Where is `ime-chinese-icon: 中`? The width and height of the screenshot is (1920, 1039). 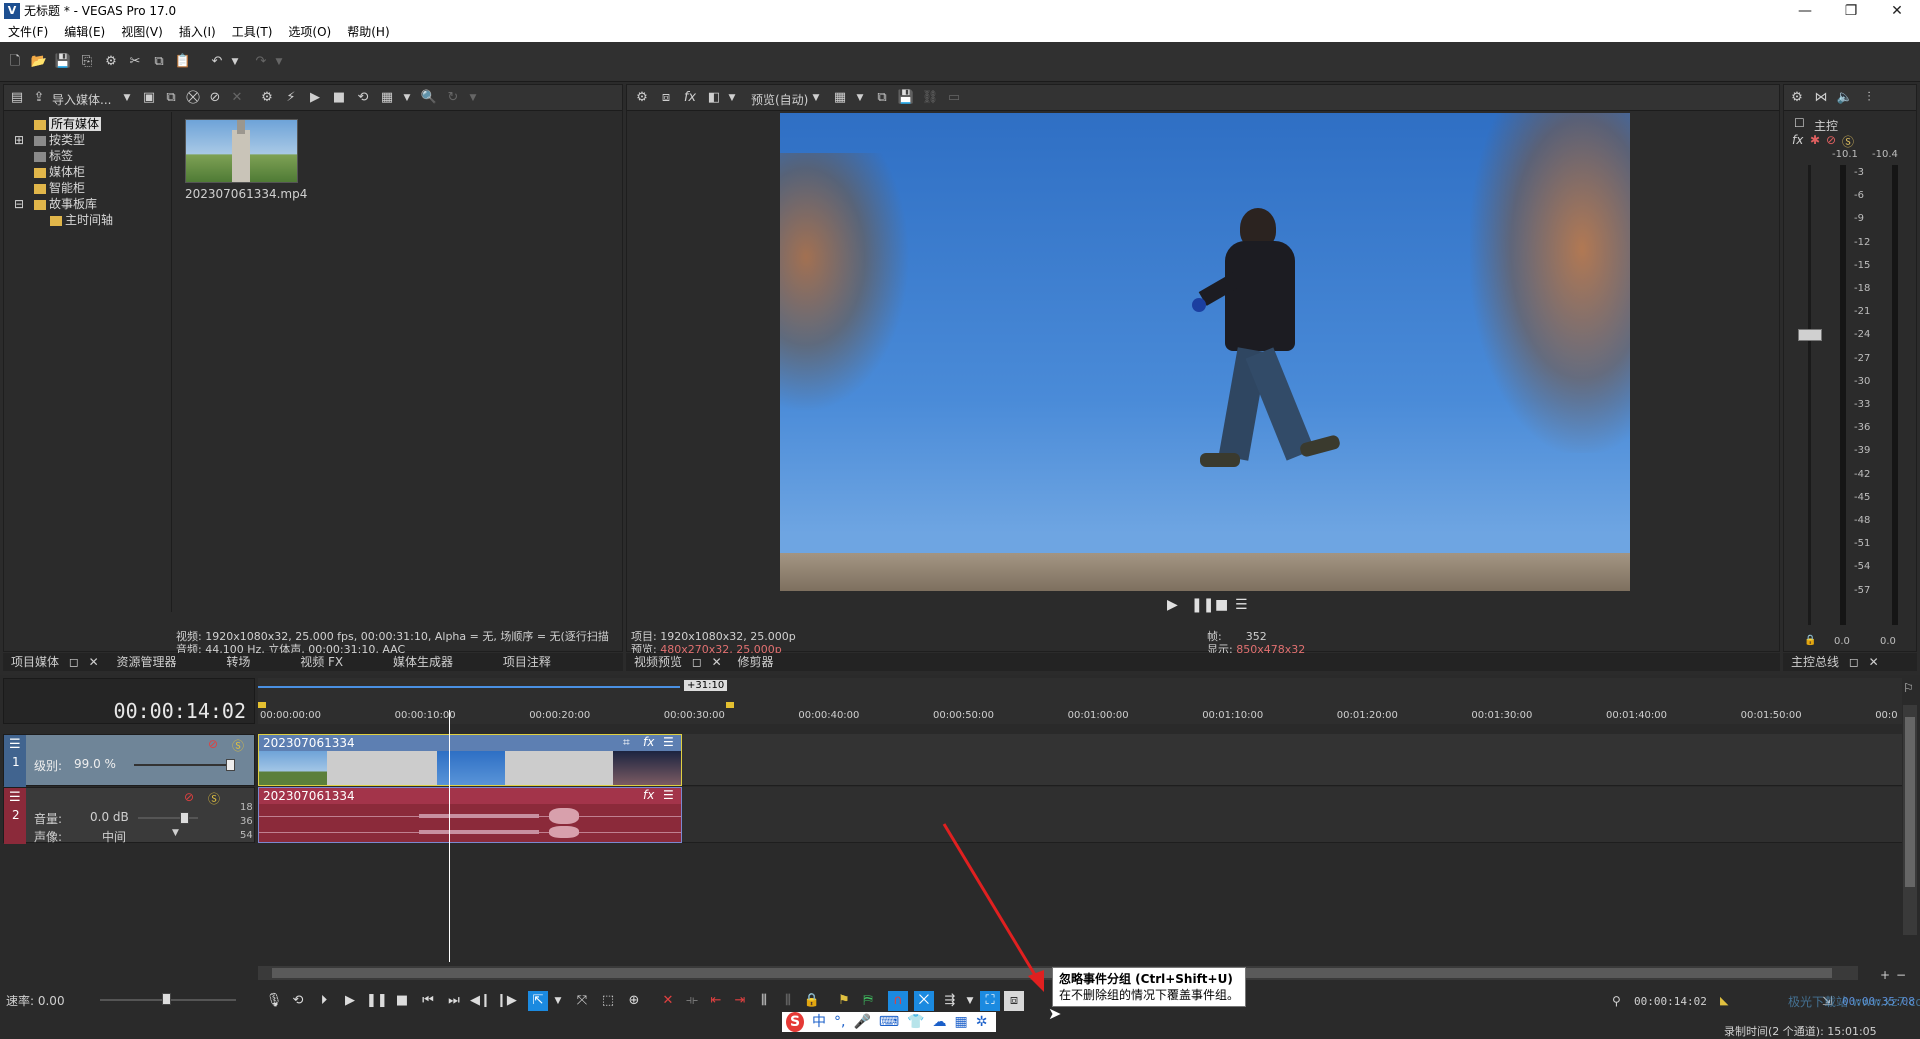 ime-chinese-icon: 中 is located at coordinates (819, 1022).